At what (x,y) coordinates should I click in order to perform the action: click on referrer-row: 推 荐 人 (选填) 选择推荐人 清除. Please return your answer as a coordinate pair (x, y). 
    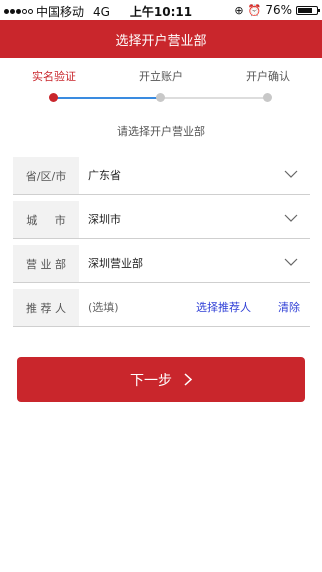
    Looking at the image, I should click on (161, 308).